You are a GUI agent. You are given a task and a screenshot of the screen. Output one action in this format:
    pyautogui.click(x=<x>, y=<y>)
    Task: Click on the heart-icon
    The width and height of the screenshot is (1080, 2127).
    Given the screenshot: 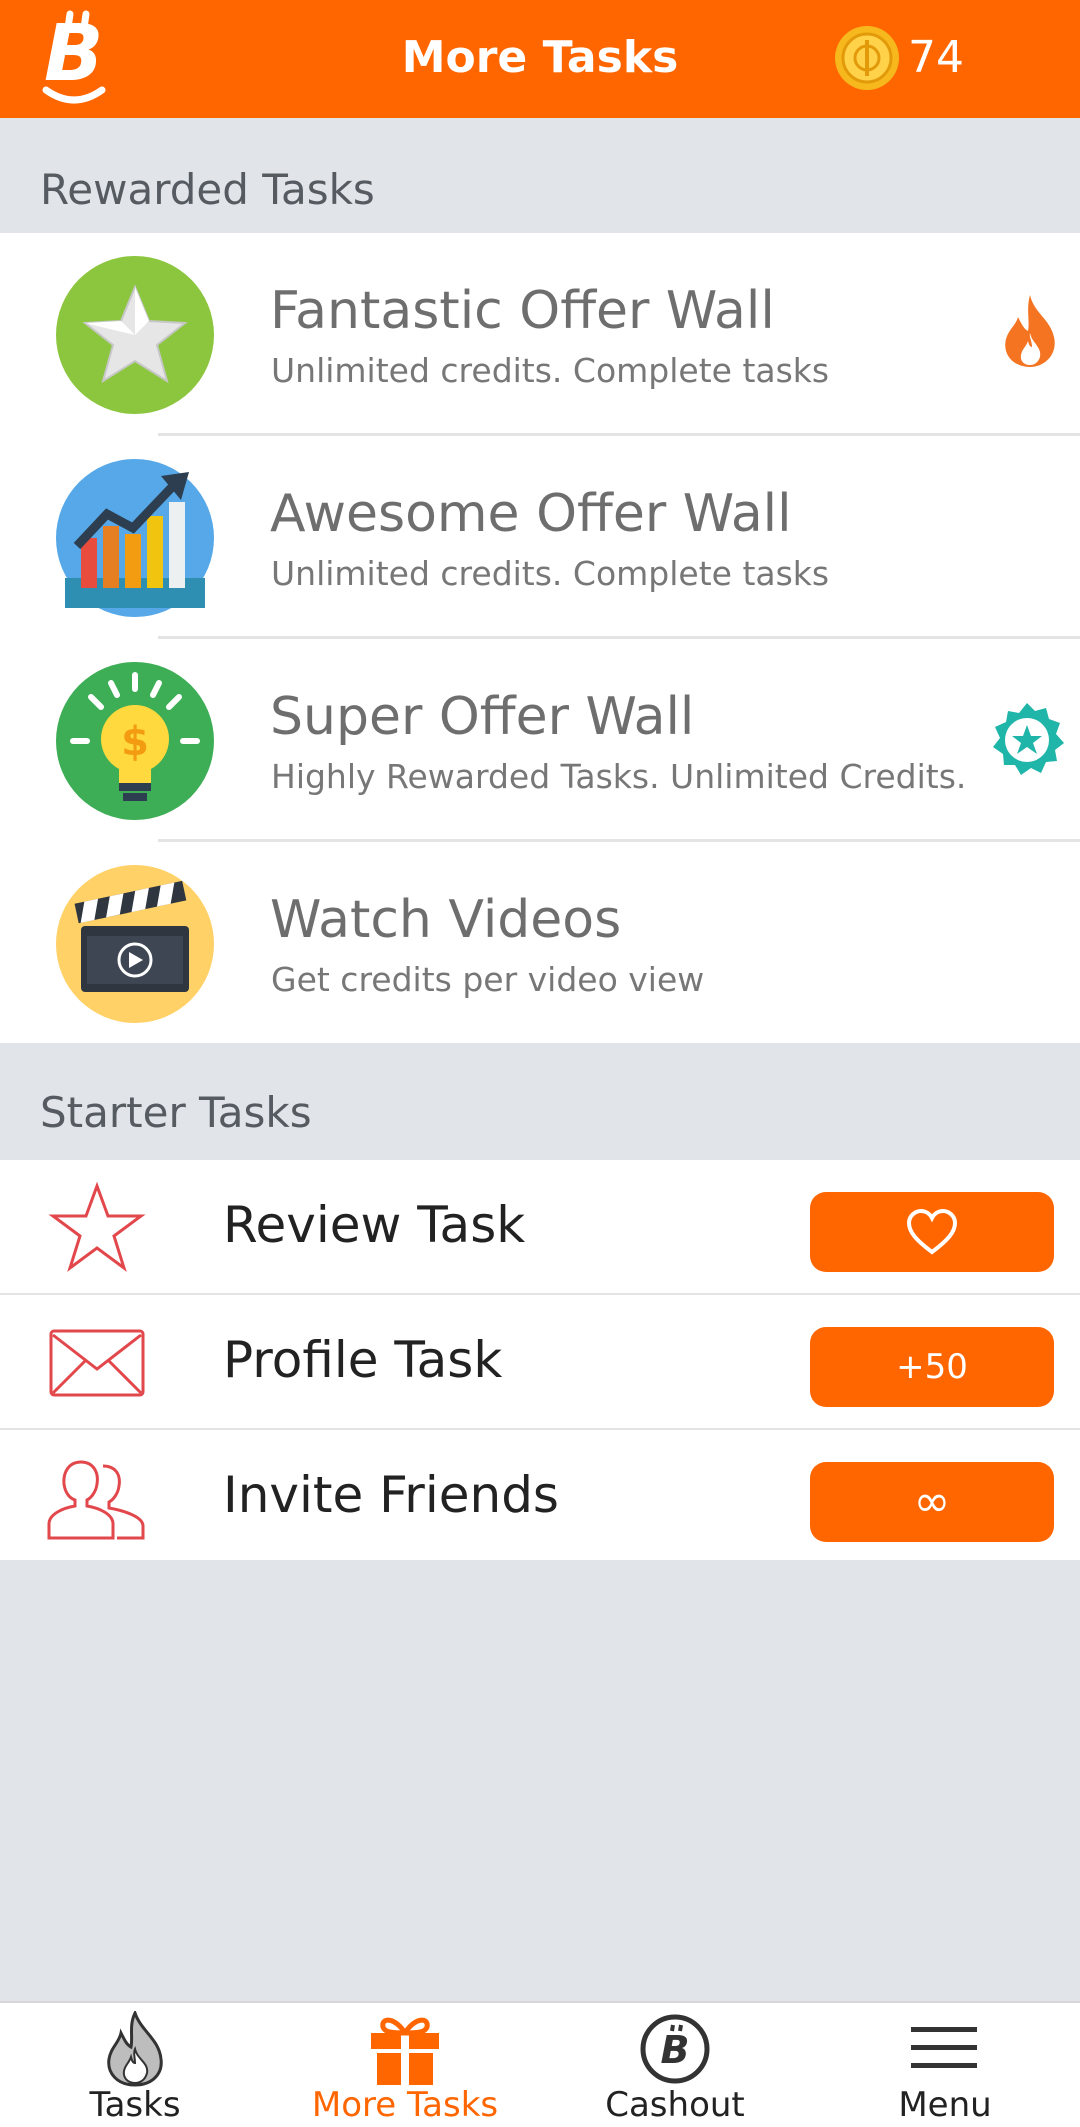 What is the action you would take?
    pyautogui.click(x=932, y=1231)
    